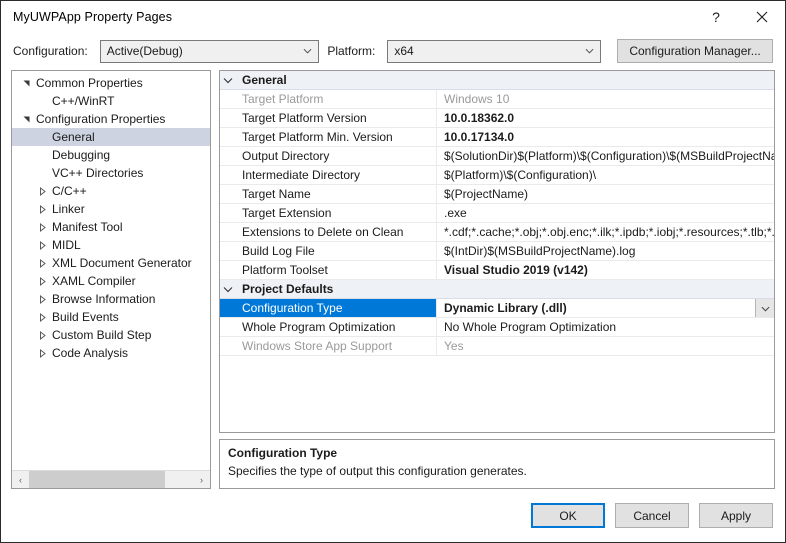  Describe the element at coordinates (328, 346) in the screenshot. I see `property-name-cell: Windows Store App Support` at that location.